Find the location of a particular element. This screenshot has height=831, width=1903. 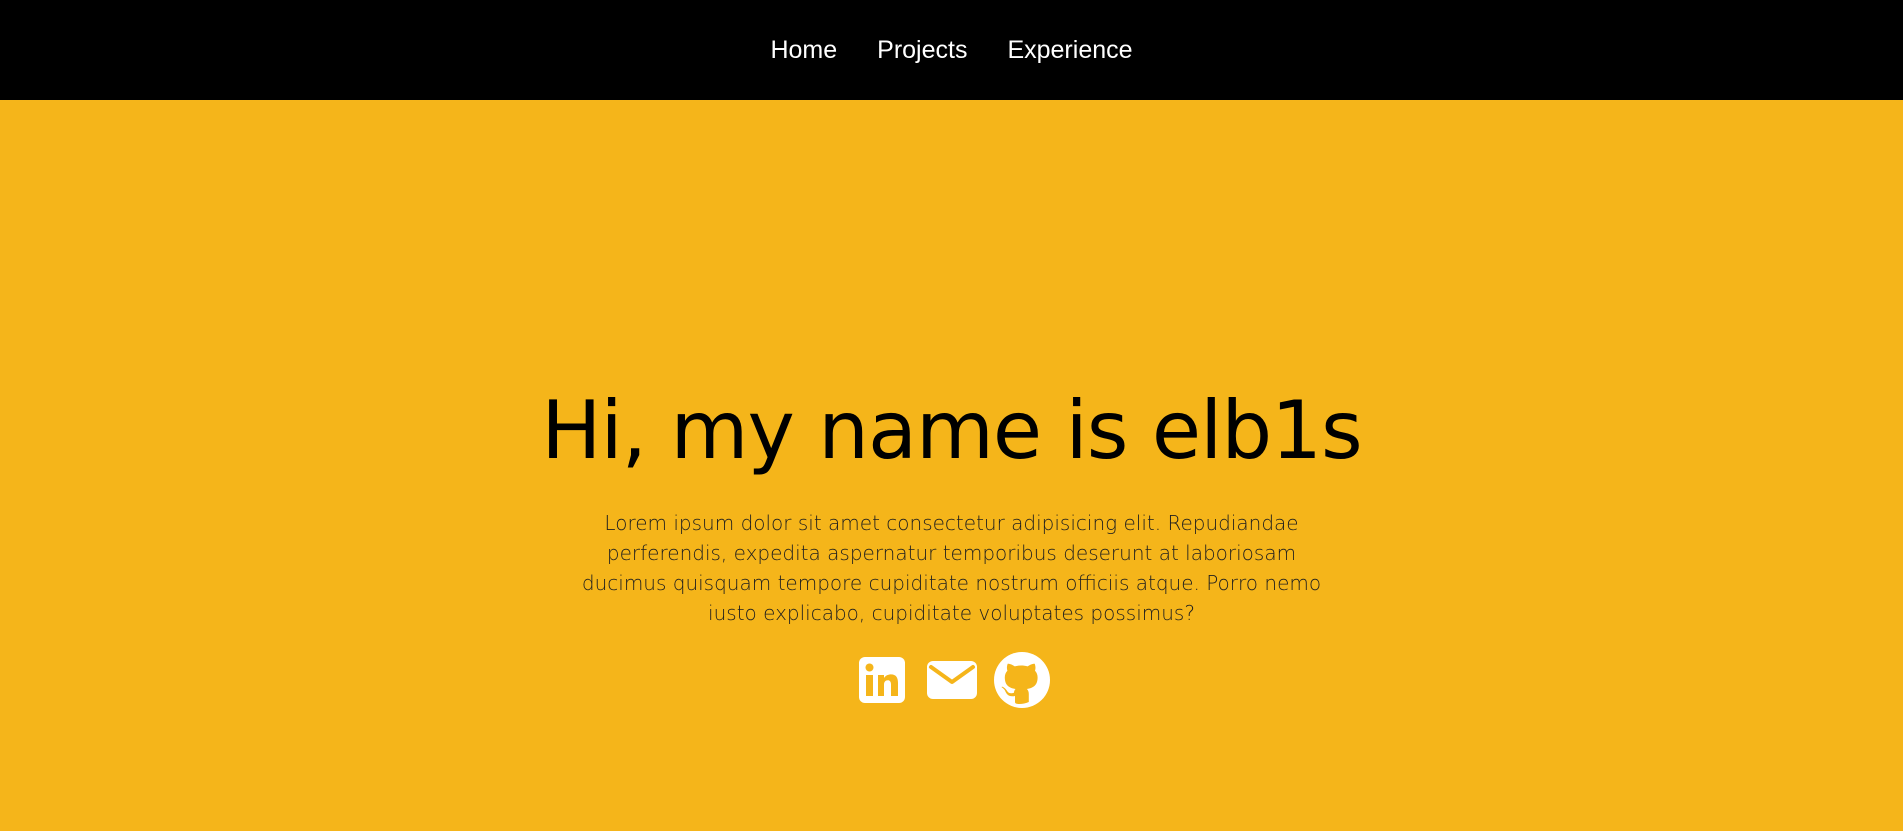

linkedin-link is located at coordinates (882, 680).